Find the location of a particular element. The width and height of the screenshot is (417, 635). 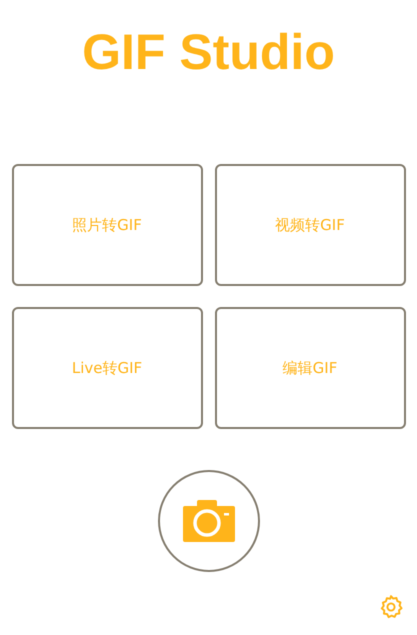

camera-icon is located at coordinates (208, 521).